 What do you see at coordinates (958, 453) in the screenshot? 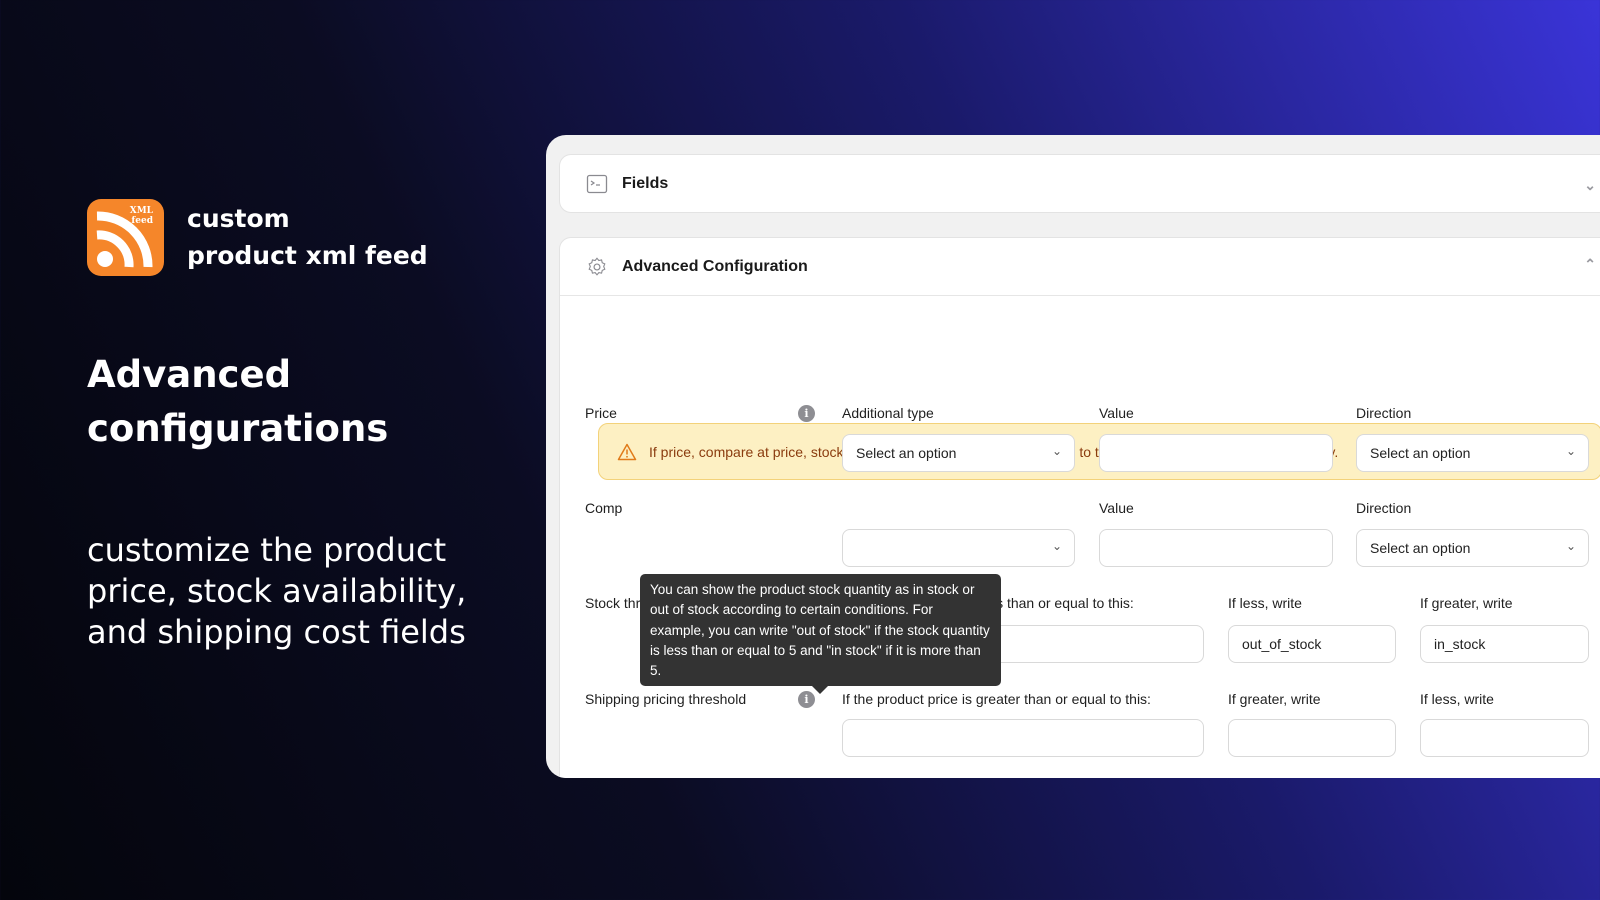
I see `price-additional-type-select: Select an option ⌄` at bounding box center [958, 453].